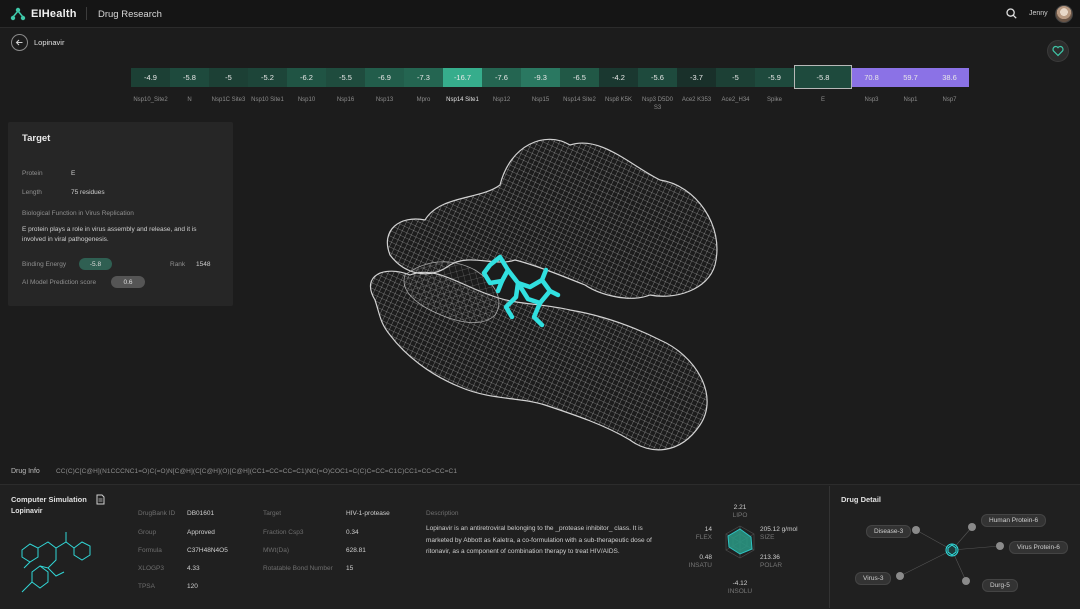  What do you see at coordinates (150, 104) in the screenshot?
I see `protein-label: Nsp10_Site2` at bounding box center [150, 104].